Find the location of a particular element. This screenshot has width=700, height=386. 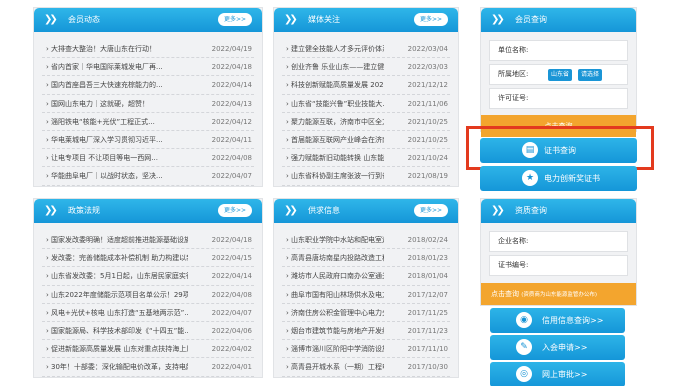

news-item: › 国网山东电力｜这就硬，超赞！ 2022/04/13 is located at coordinates (148, 104).